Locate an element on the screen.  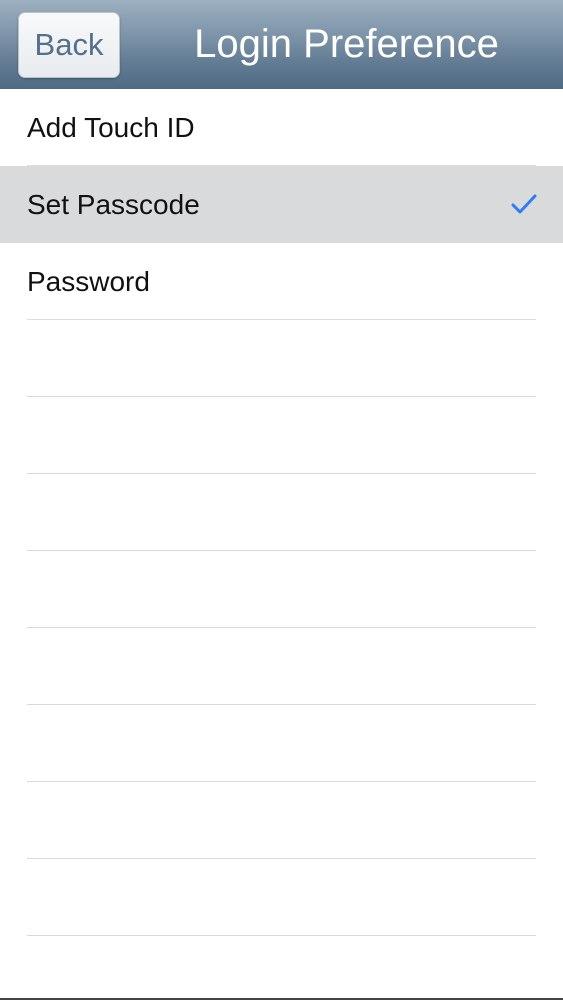
checkmark-icon is located at coordinates (524, 204).